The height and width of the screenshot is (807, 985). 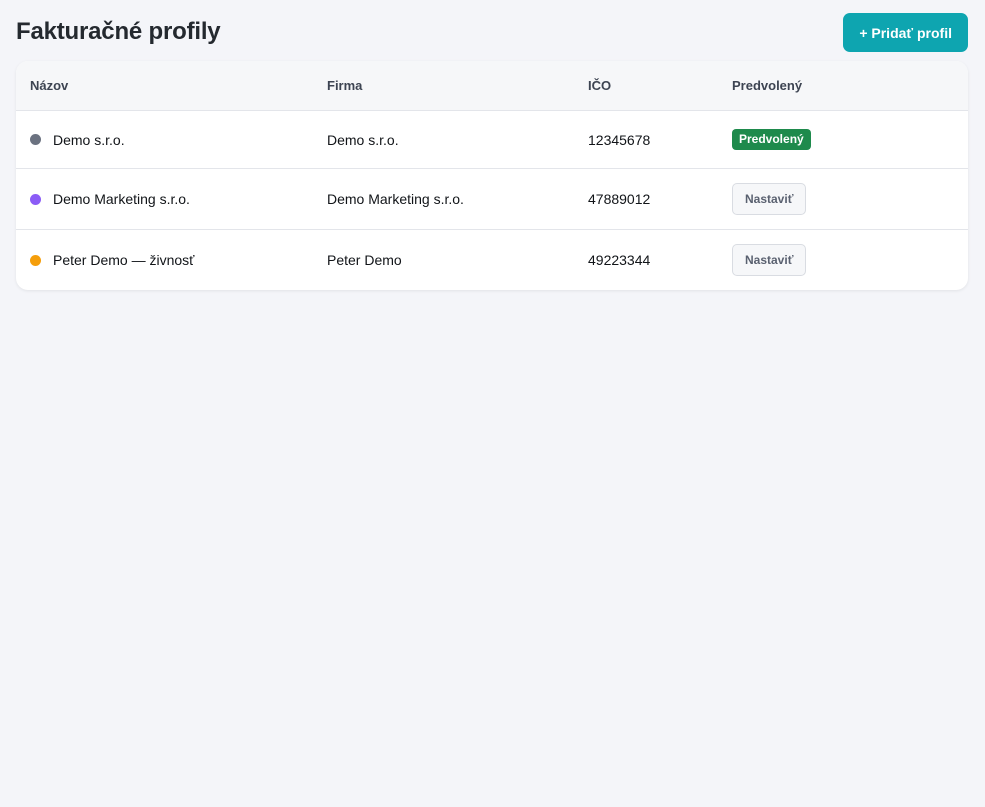 What do you see at coordinates (771, 139) in the screenshot?
I see `default-badge: Predvolený` at bounding box center [771, 139].